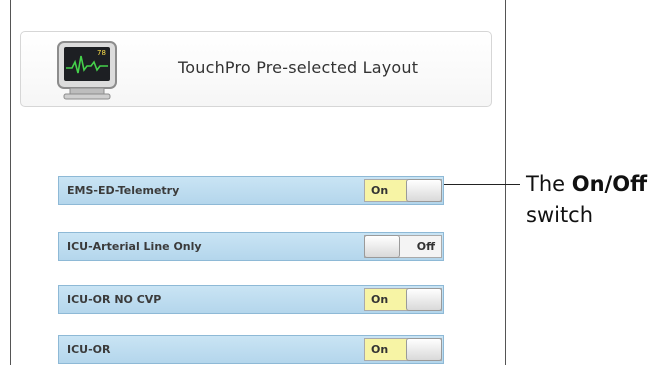  I want to click on callout-bold: On/Off, so click(609, 184).